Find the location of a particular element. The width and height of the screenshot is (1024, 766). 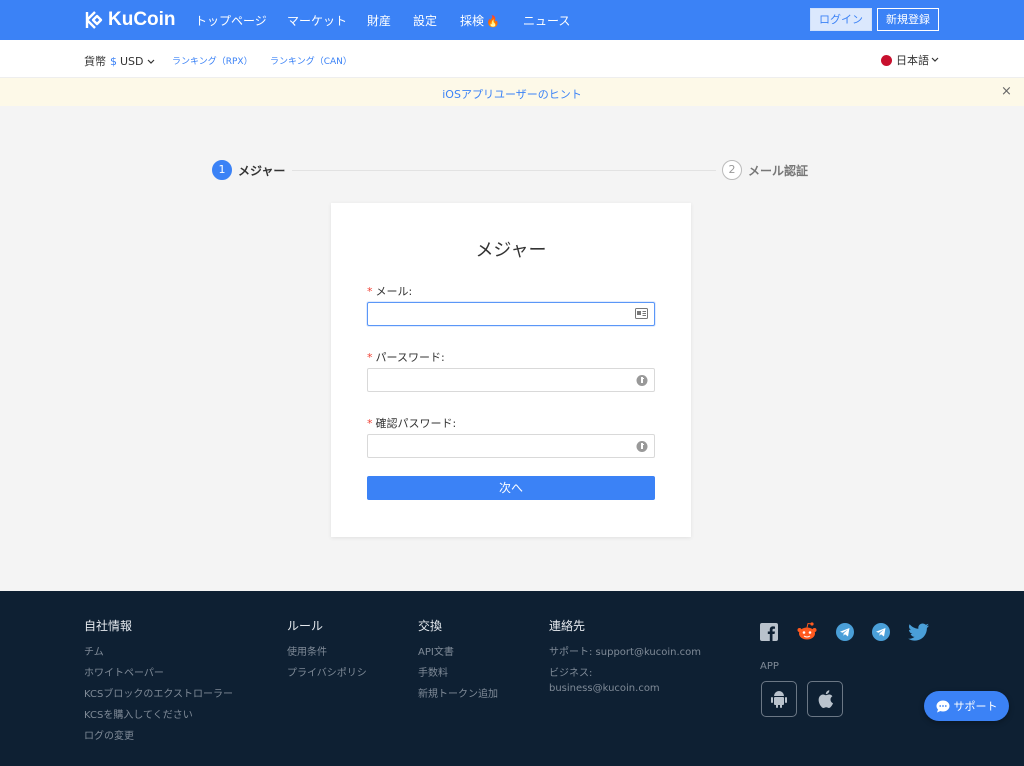

confirm-password-field is located at coordinates (511, 446).